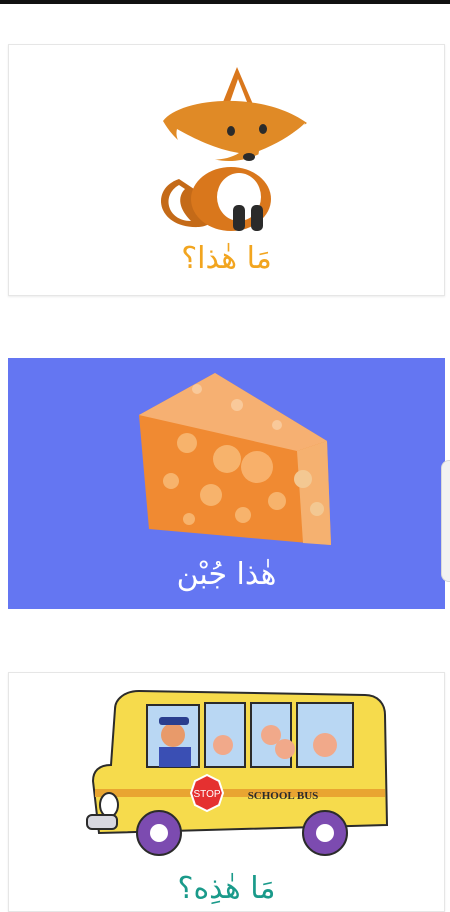 This screenshot has height=912, width=450. I want to click on status-bar-edge, so click(225, 2).